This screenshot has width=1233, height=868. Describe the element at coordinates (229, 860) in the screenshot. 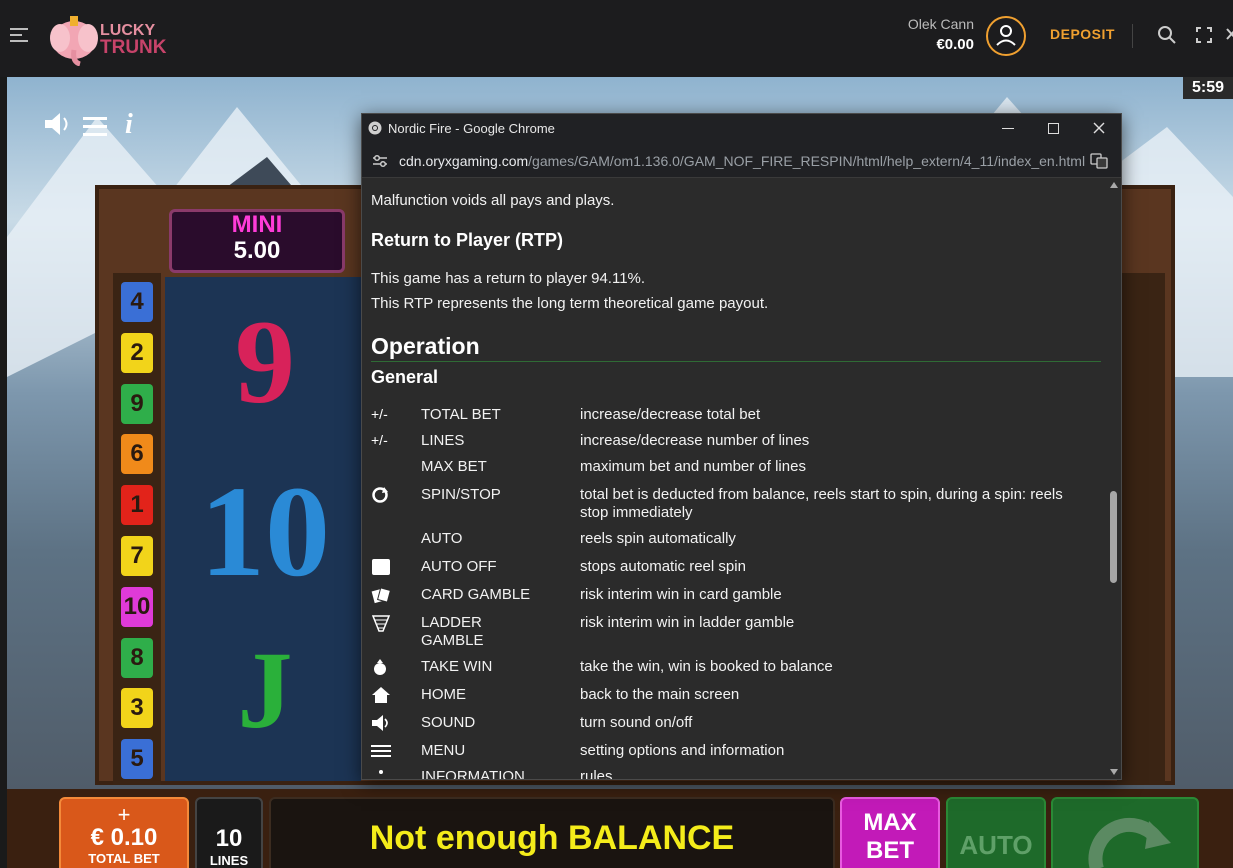

I see `lines-label: LINES` at that location.